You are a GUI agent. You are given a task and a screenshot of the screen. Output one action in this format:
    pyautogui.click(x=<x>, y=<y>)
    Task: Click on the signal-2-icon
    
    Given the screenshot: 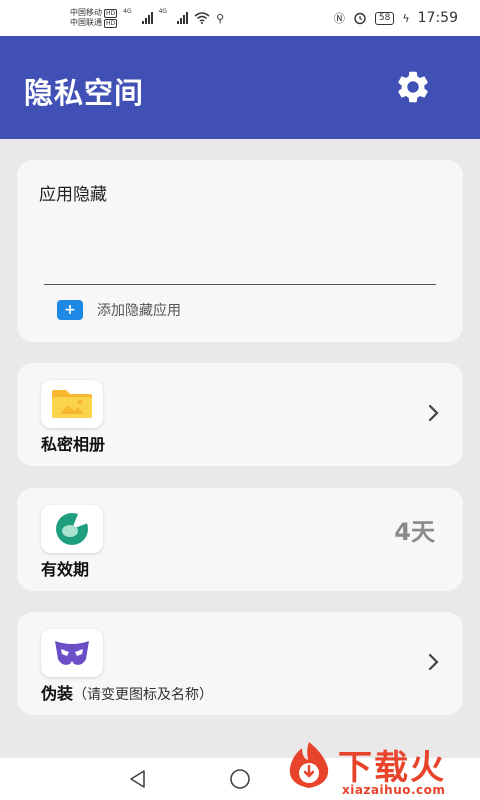 What is the action you would take?
    pyautogui.click(x=183, y=18)
    